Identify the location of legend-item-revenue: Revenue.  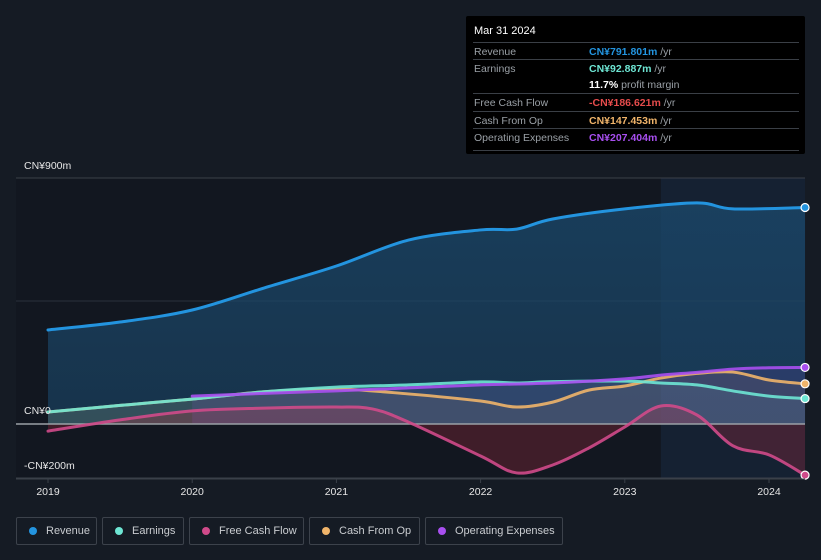
(56, 531).